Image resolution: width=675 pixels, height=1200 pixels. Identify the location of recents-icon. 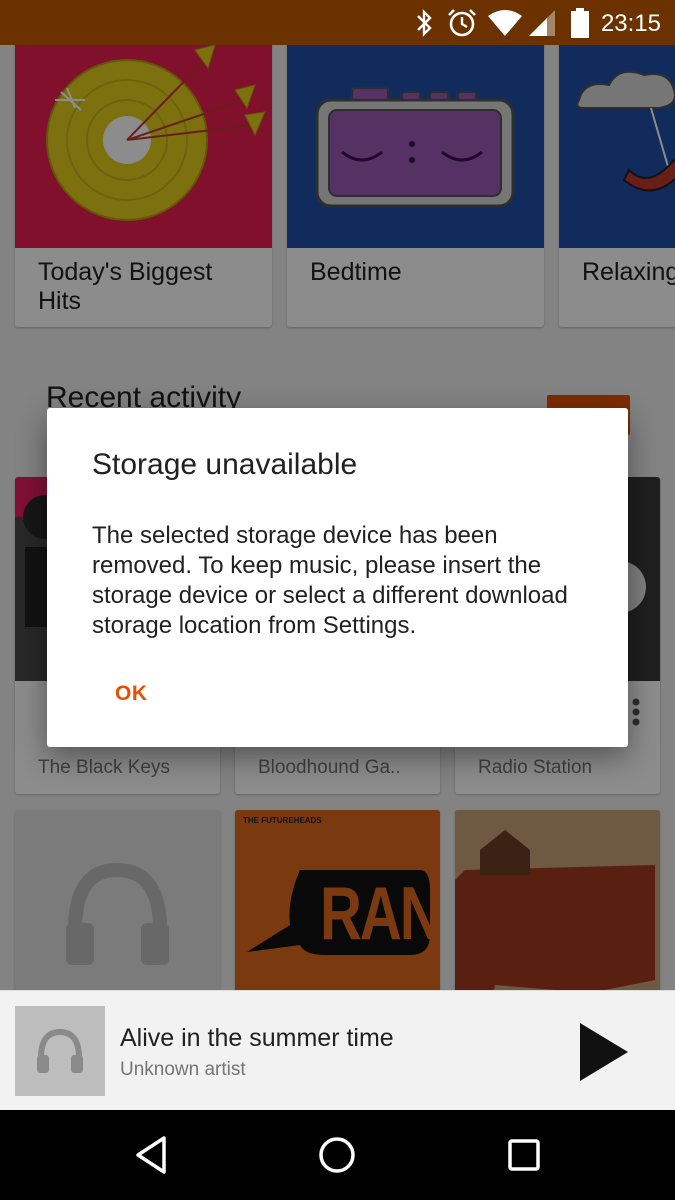
(524, 1155).